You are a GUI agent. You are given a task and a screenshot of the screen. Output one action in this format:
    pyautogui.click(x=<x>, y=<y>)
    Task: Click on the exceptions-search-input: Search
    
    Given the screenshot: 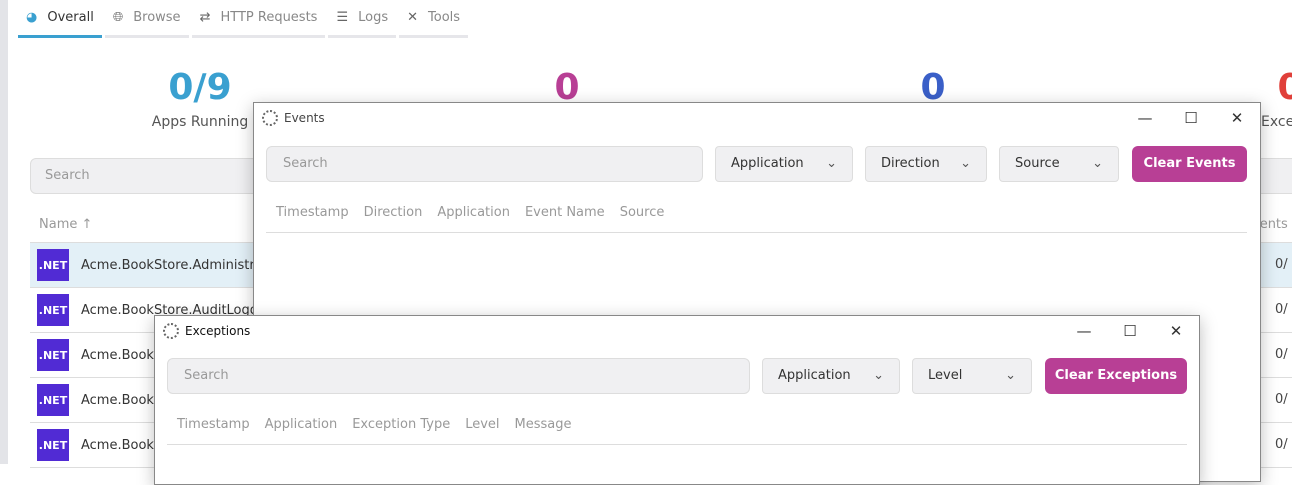 What is the action you would take?
    pyautogui.click(x=458, y=376)
    